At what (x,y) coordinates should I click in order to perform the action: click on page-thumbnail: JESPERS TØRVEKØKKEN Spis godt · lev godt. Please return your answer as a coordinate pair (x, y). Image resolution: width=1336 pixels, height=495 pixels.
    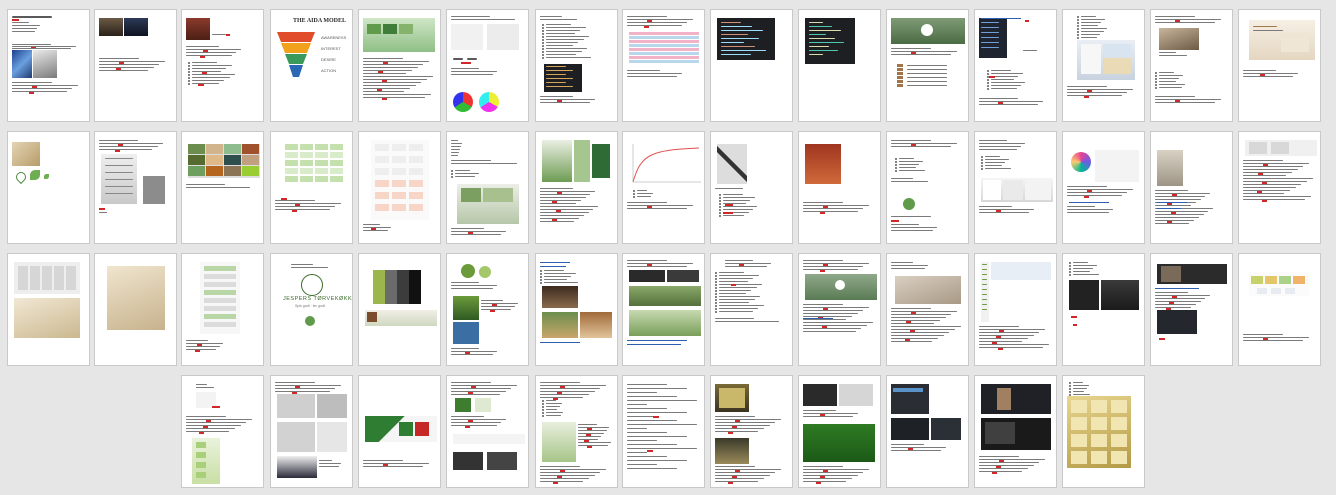
    Looking at the image, I should click on (311, 309).